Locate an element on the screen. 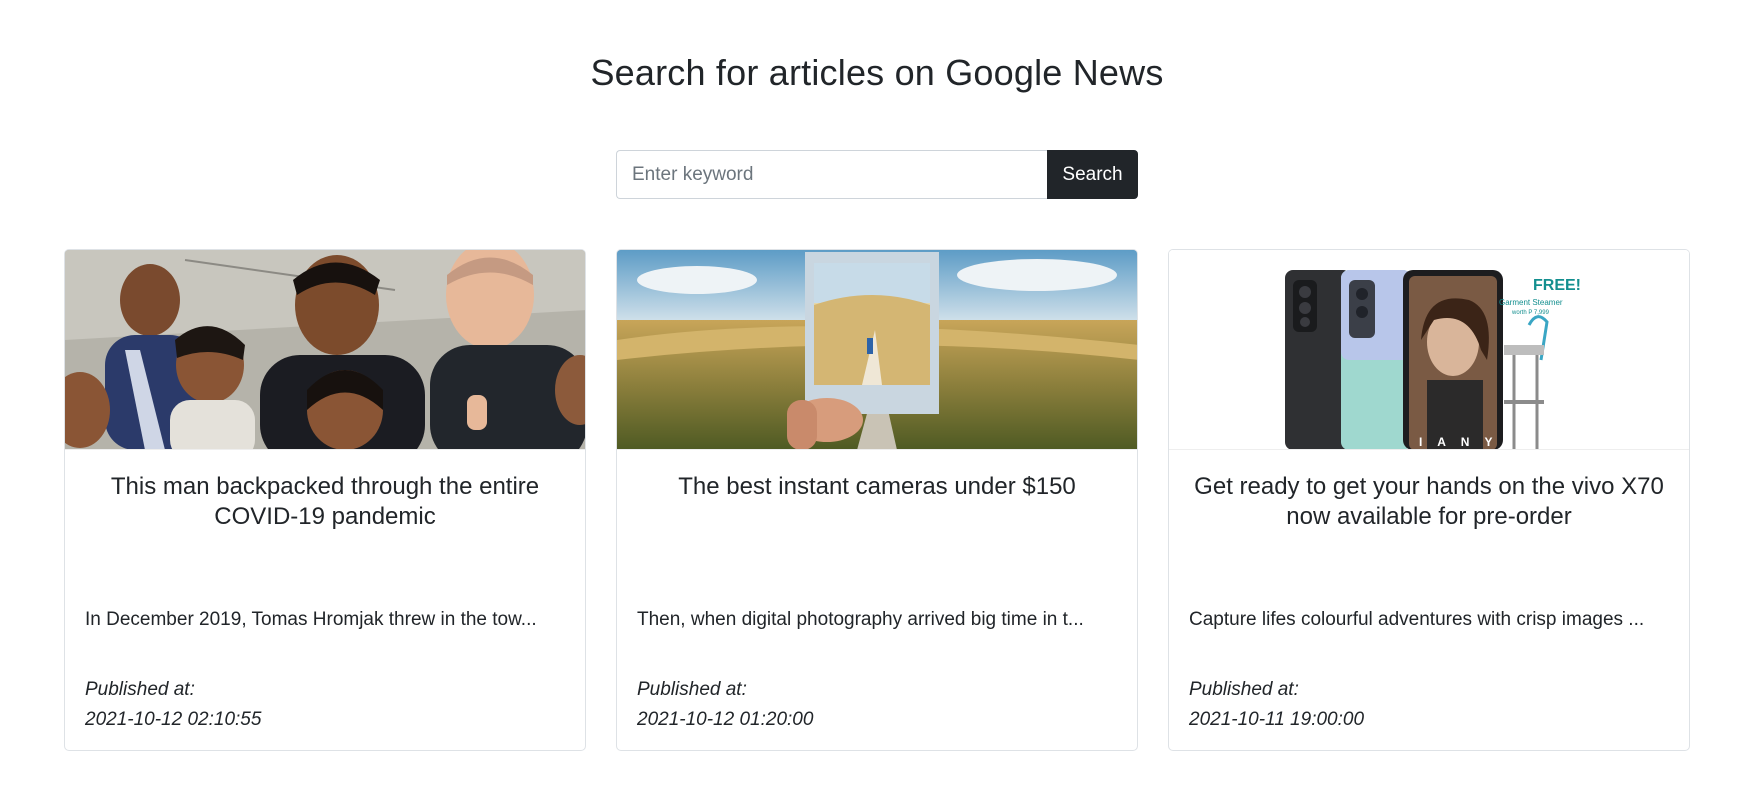 The width and height of the screenshot is (1754, 800). promo-steamer-text: Garment Steamer is located at coordinates (1531, 302).